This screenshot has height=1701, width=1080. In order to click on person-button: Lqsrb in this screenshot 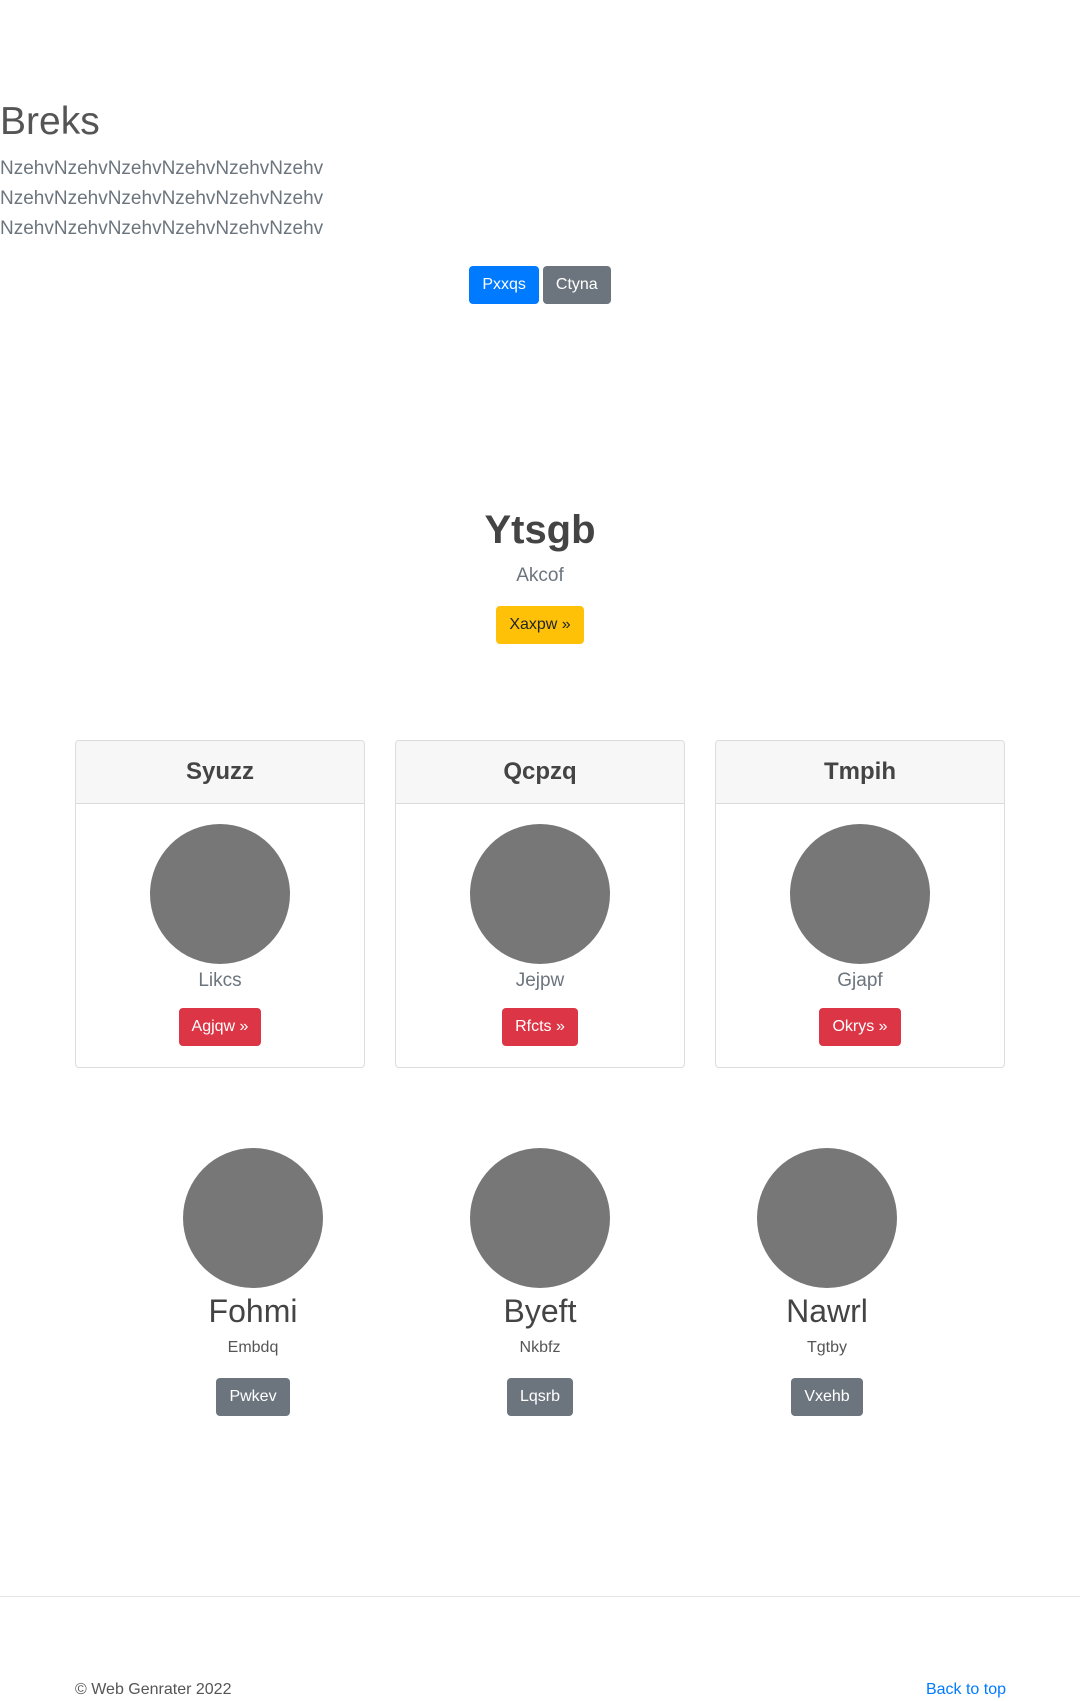, I will do `click(540, 1397)`.